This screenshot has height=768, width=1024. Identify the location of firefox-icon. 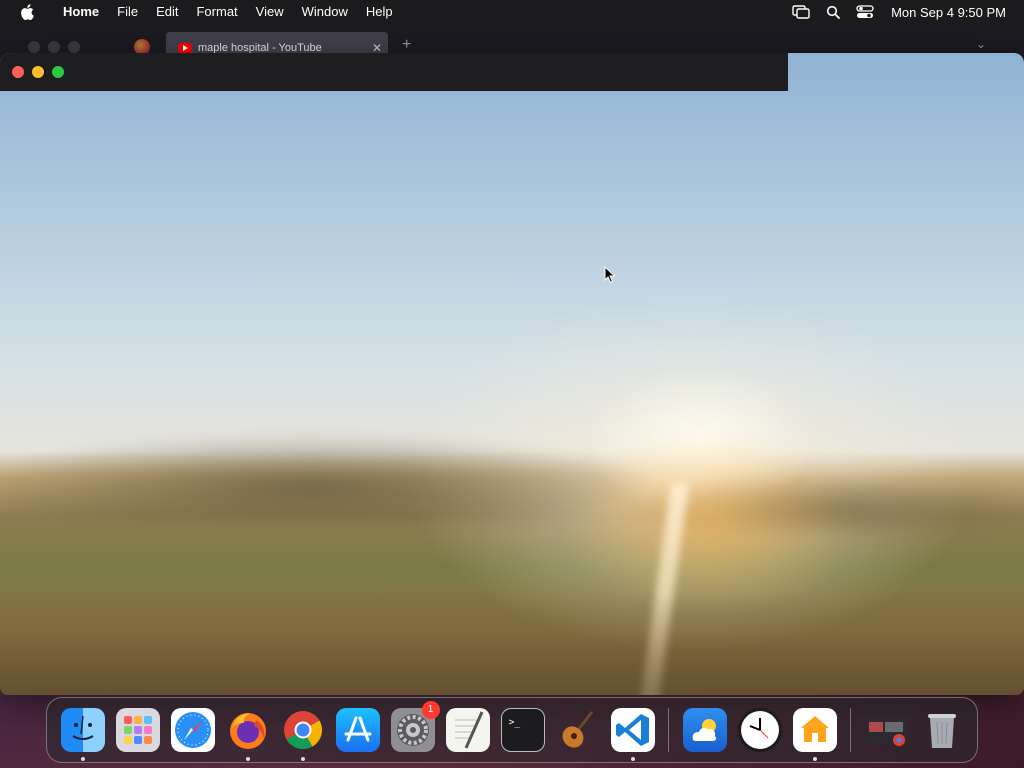
(248, 730).